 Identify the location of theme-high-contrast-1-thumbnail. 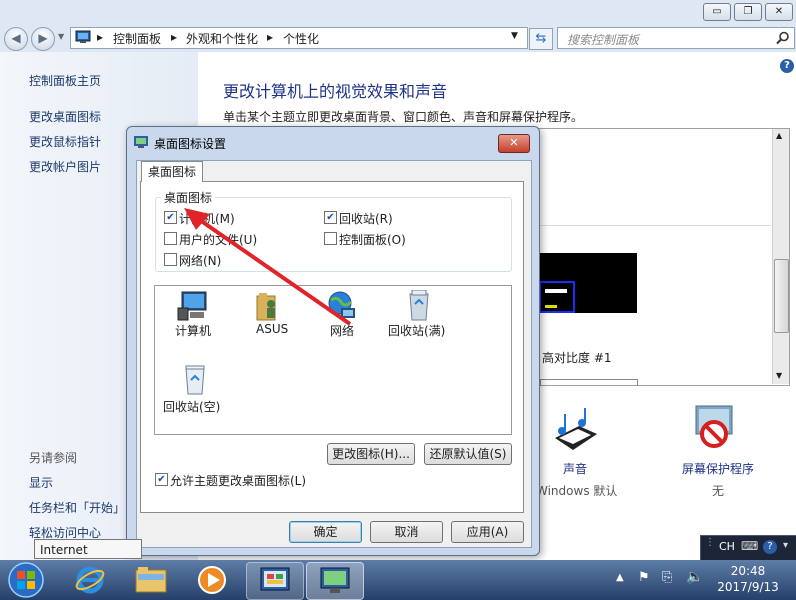
(588, 283).